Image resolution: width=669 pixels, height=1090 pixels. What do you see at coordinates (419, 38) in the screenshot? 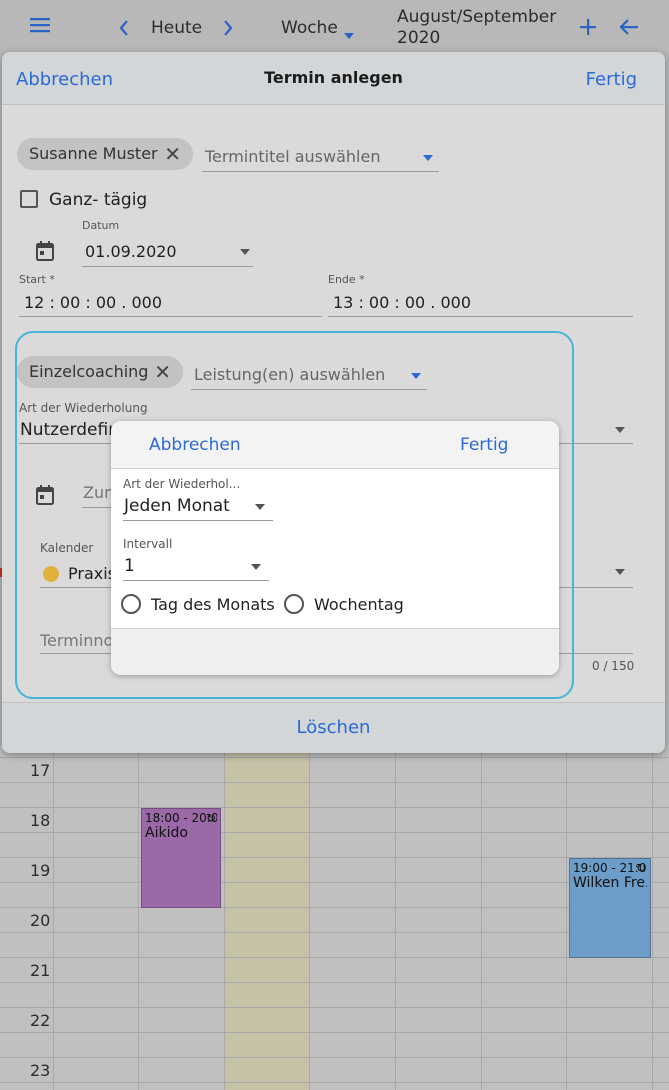
I see `month-label-line2: 2020` at bounding box center [419, 38].